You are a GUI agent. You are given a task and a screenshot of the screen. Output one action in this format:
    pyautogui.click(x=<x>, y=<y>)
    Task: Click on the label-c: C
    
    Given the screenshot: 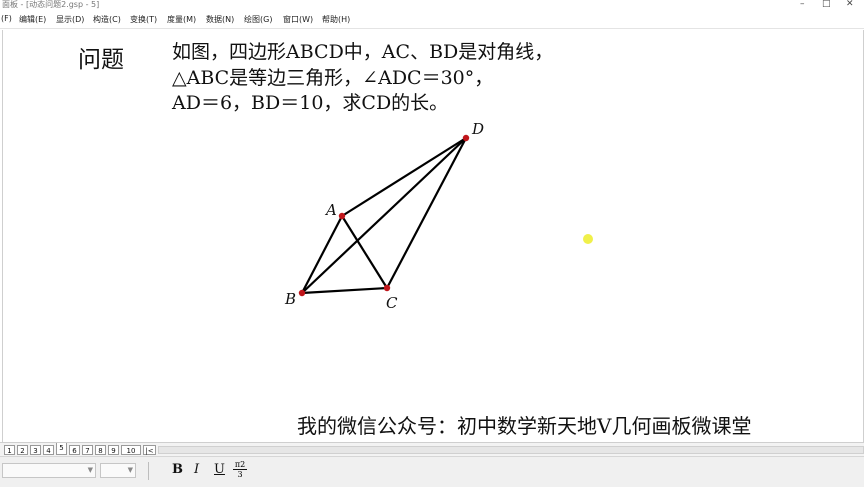 What is the action you would take?
    pyautogui.click(x=392, y=303)
    